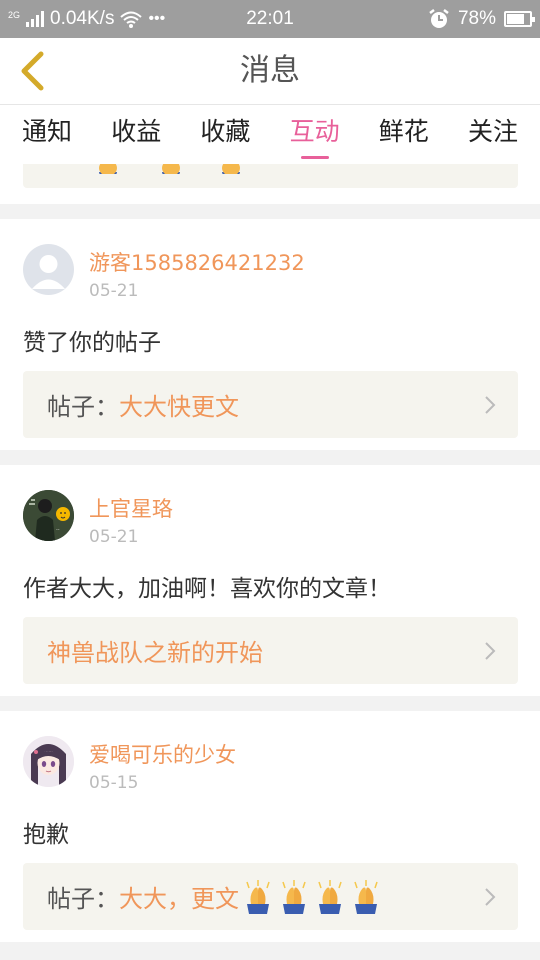 This screenshot has width=540, height=960. I want to click on tab-0: 通知, so click(47, 135).